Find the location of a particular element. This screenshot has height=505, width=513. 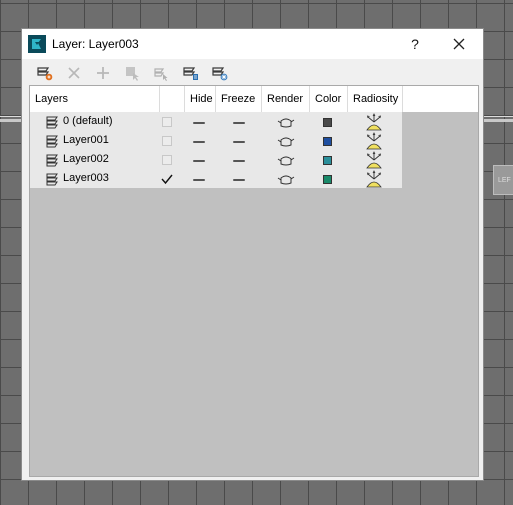

dialog-title: Layer: Layer003 is located at coordinates (95, 44).